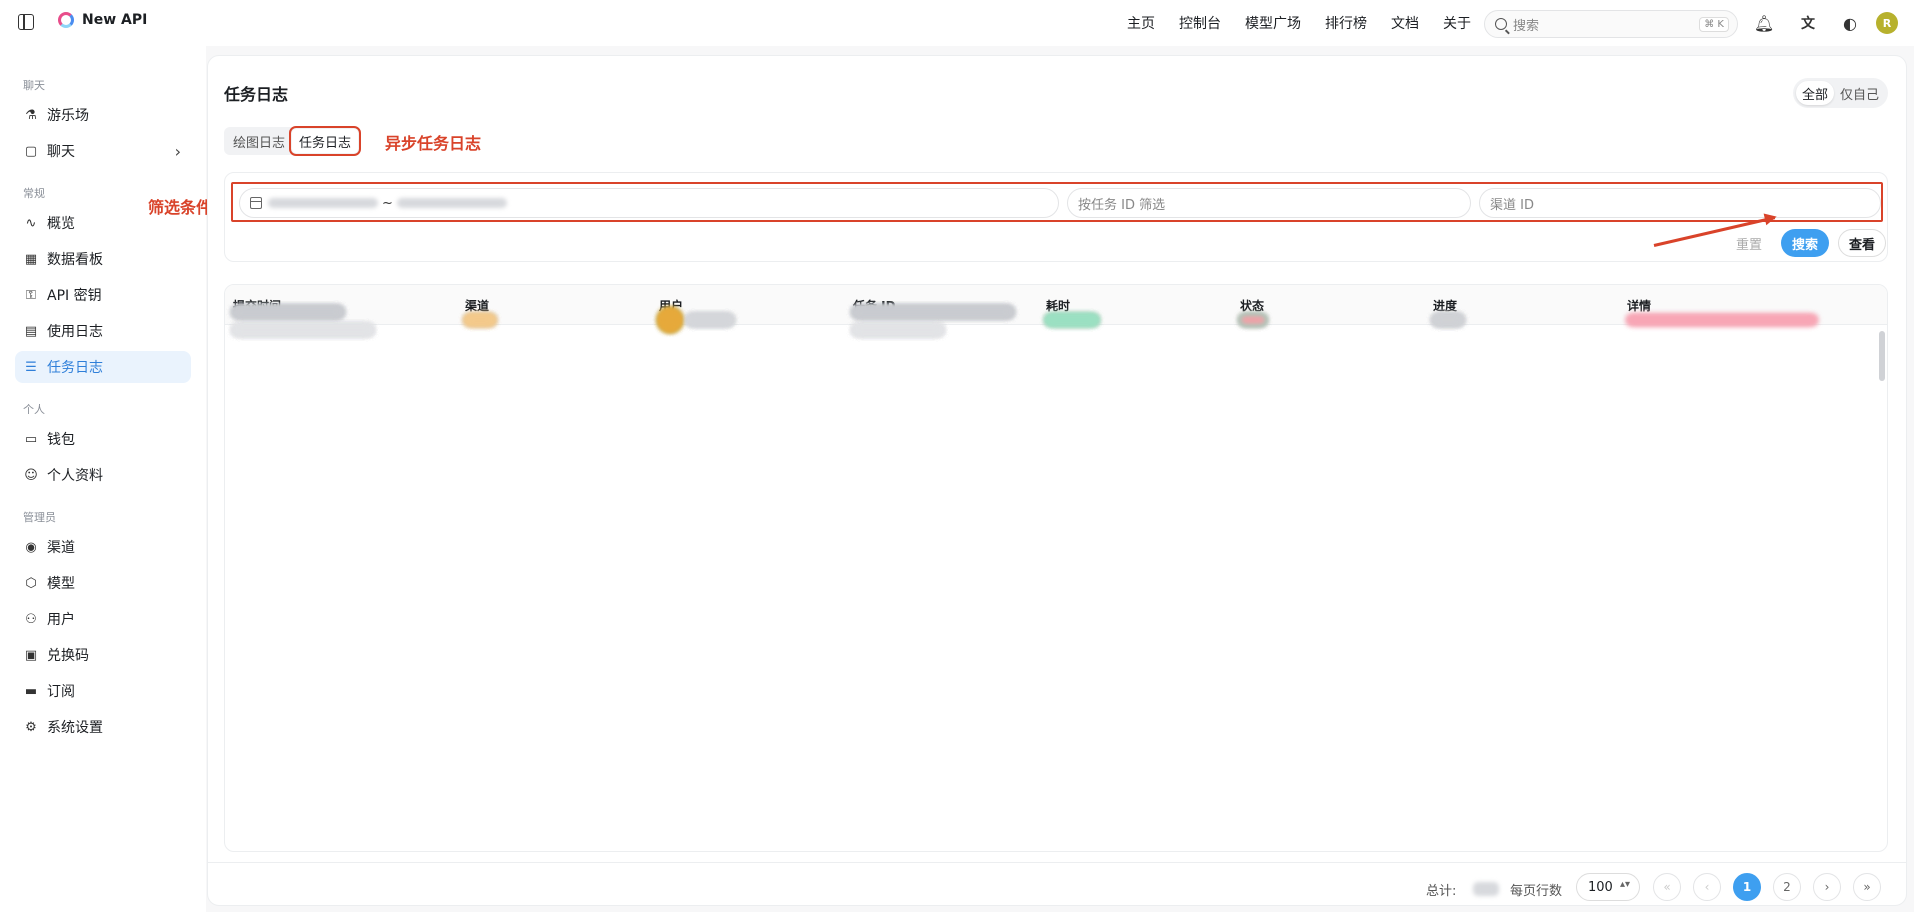 The height and width of the screenshot is (912, 1914). I want to click on palette-icon: ◐, so click(1850, 23).